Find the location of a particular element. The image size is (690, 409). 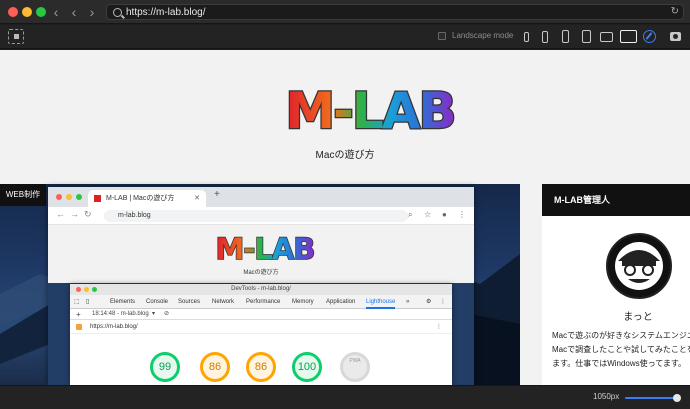

embedded-tab: M-LAB | Macの遊び方 ✕ is located at coordinates (147, 198).